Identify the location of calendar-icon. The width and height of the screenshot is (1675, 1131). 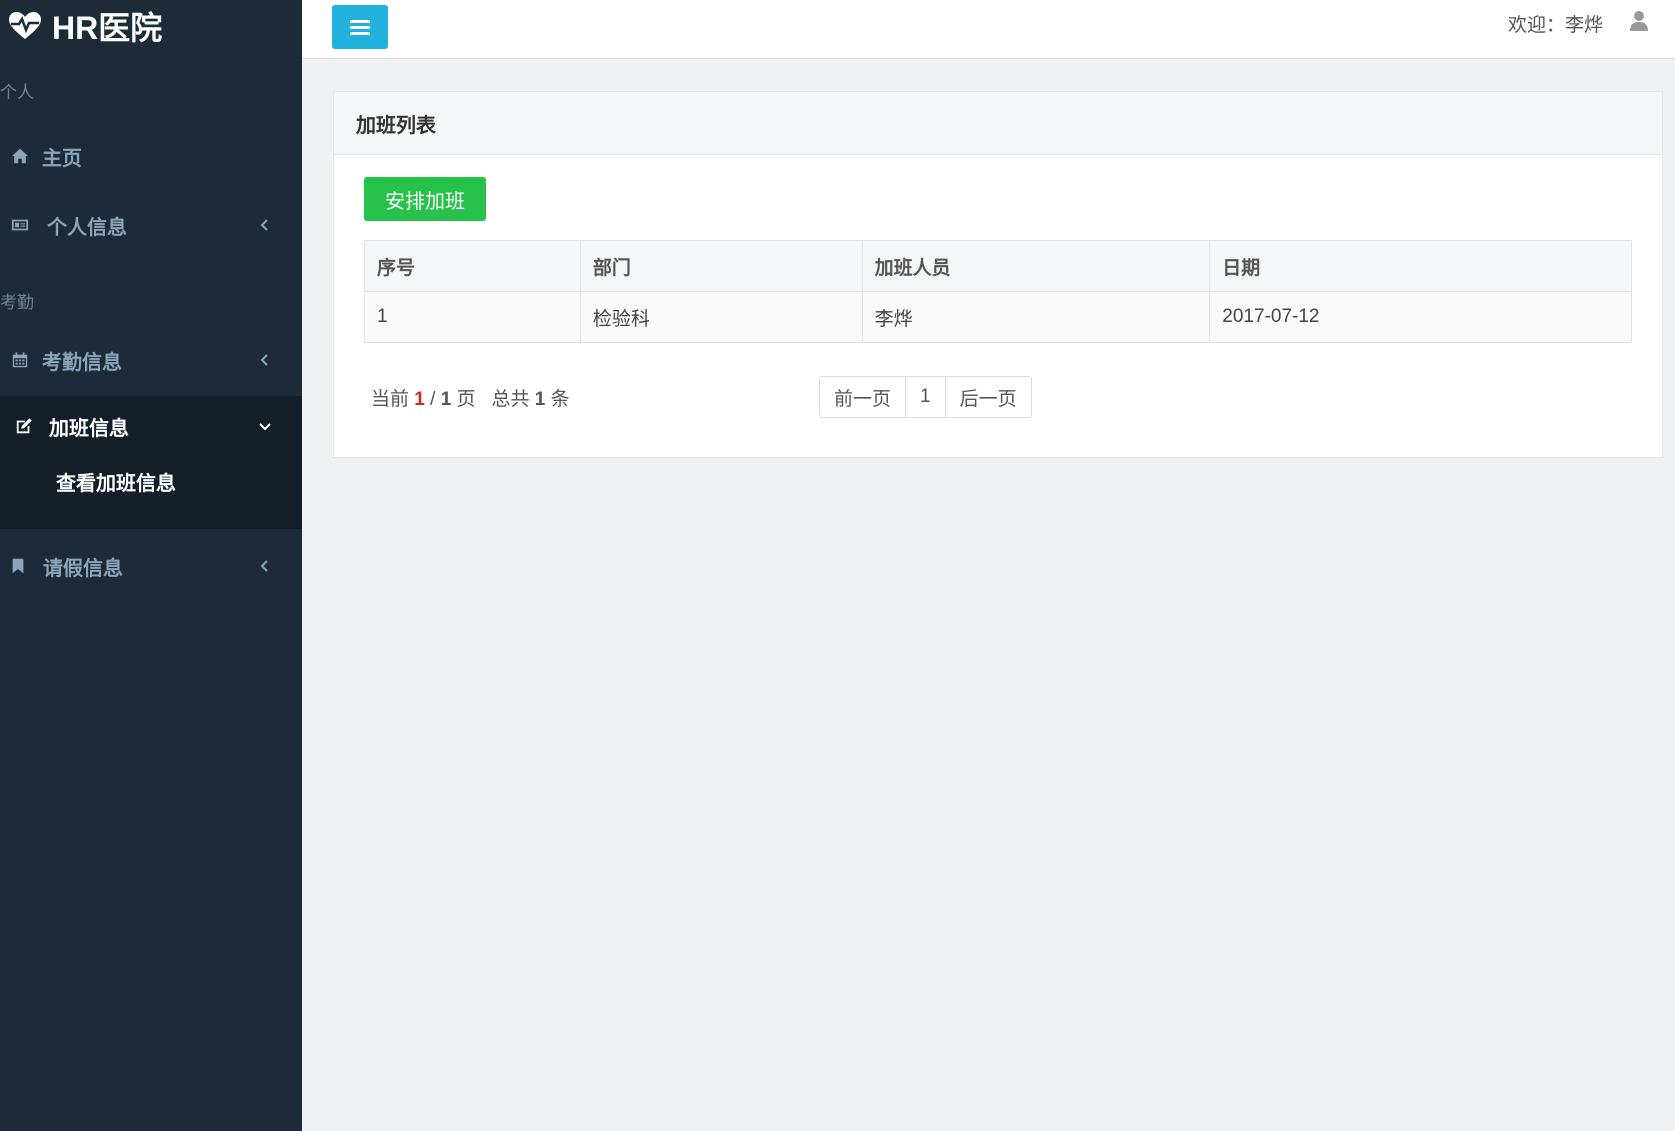
(20, 360).